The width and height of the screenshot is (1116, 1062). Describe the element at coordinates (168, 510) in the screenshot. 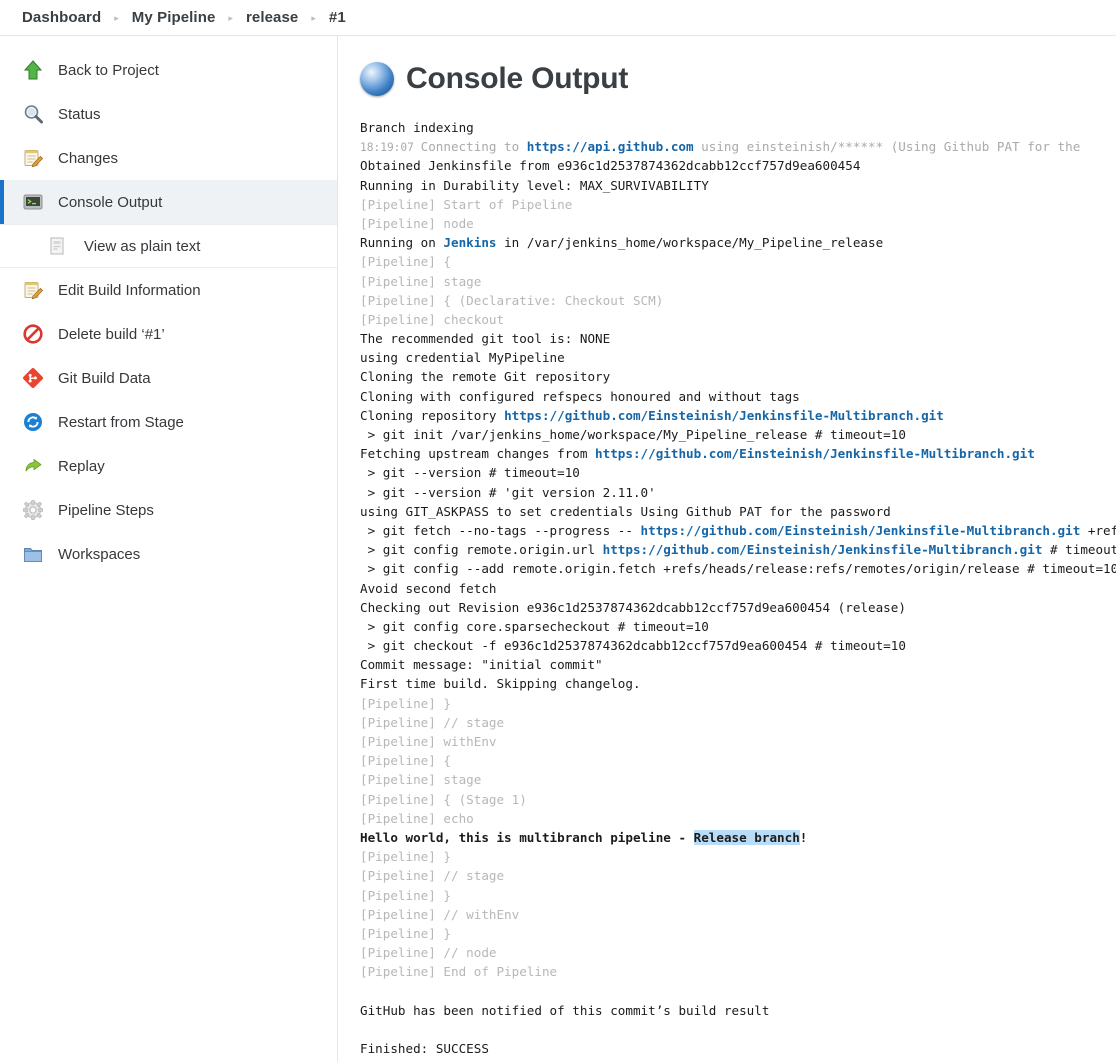

I see `sidebar-item-pipeline-steps: Pipeline Steps` at that location.